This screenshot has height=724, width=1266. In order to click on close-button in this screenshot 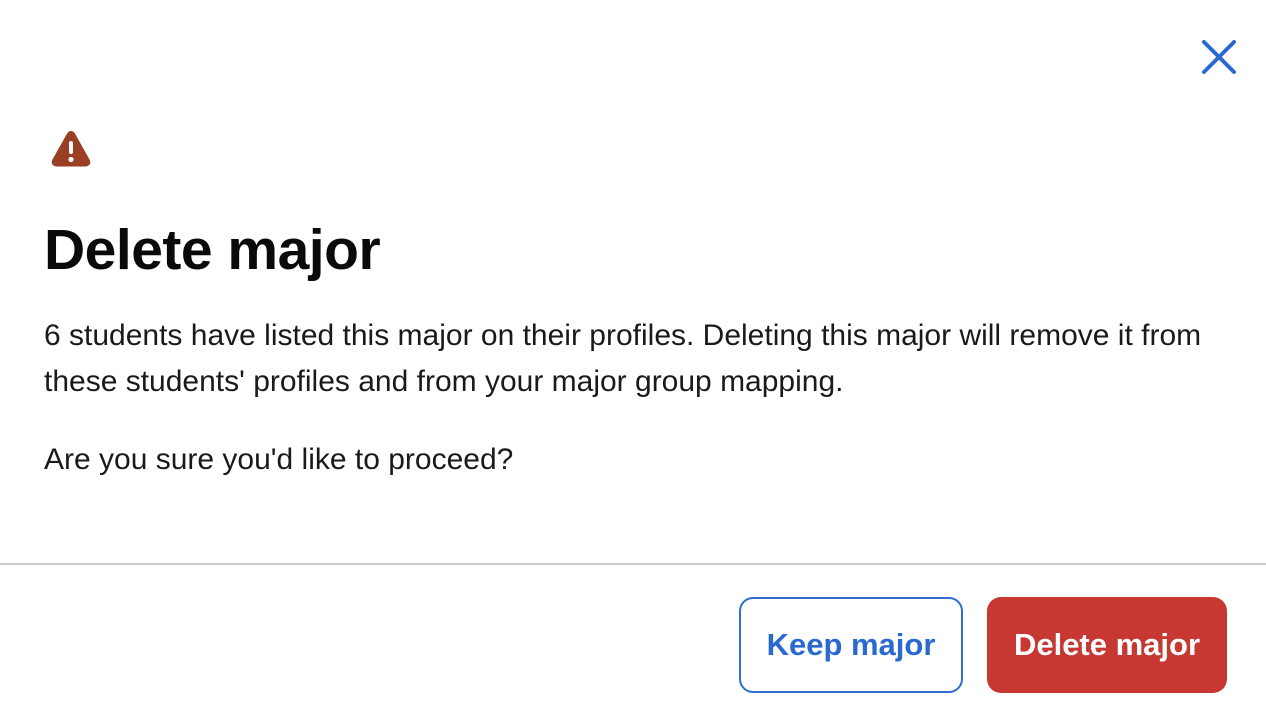, I will do `click(1219, 57)`.